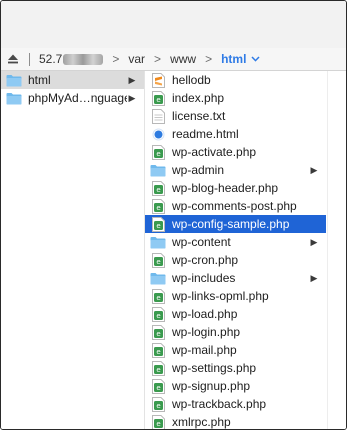 The height and width of the screenshot is (430, 347). What do you see at coordinates (235, 98) in the screenshot?
I see `file-row: e index.php` at bounding box center [235, 98].